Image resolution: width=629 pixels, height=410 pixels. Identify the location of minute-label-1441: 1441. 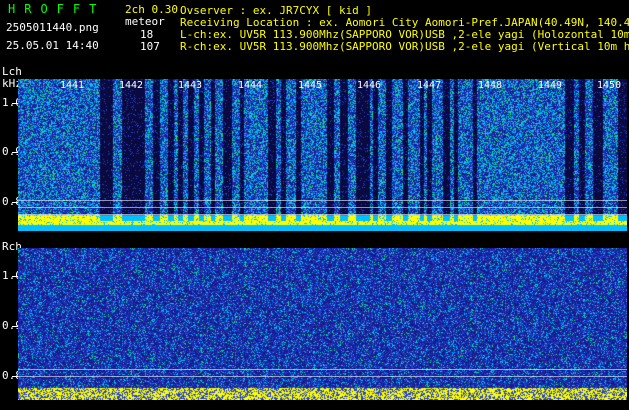
(72, 85).